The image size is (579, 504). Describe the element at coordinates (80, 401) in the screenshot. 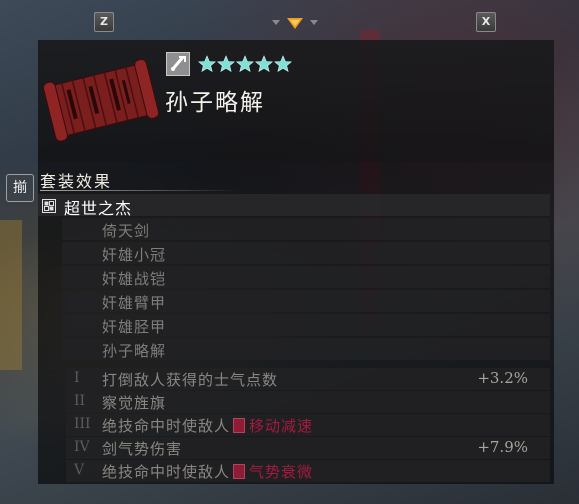

I see `effect-numeral: II` at that location.